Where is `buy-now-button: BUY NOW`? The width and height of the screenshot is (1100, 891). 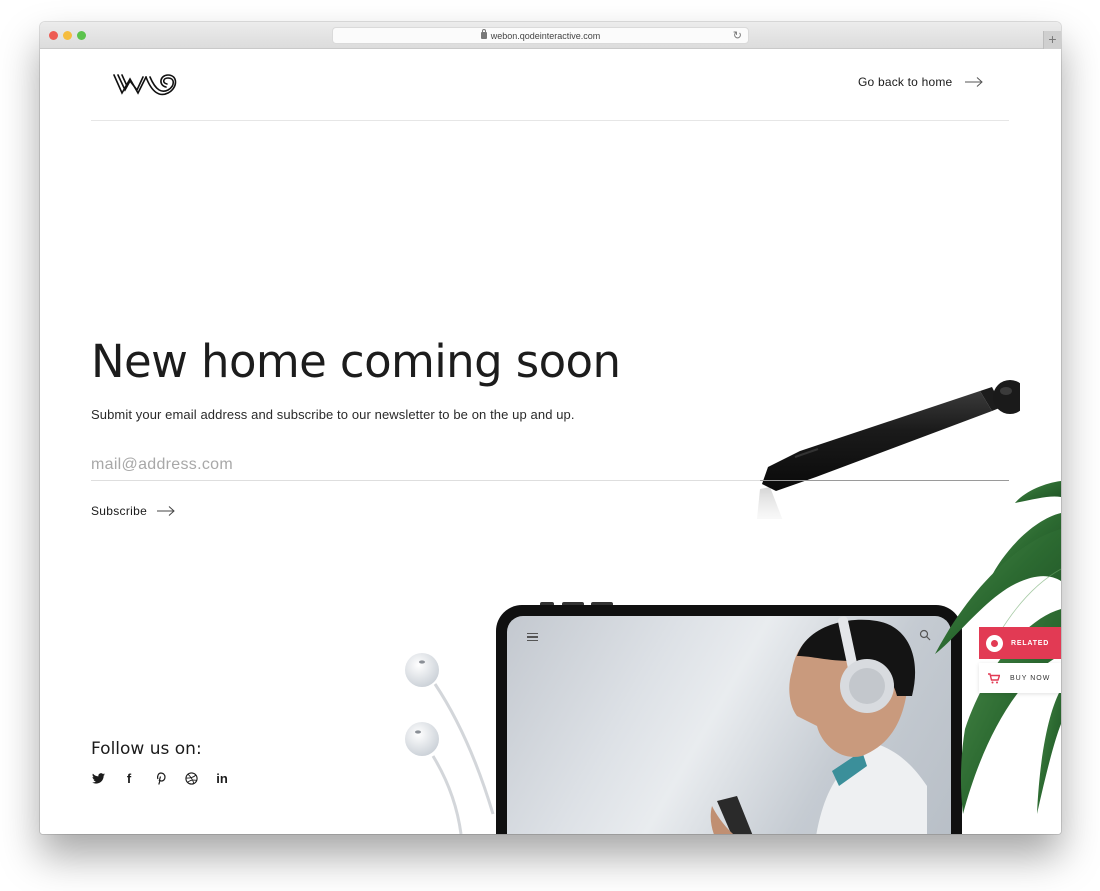
buy-now-button: BUY NOW is located at coordinates (1020, 678).